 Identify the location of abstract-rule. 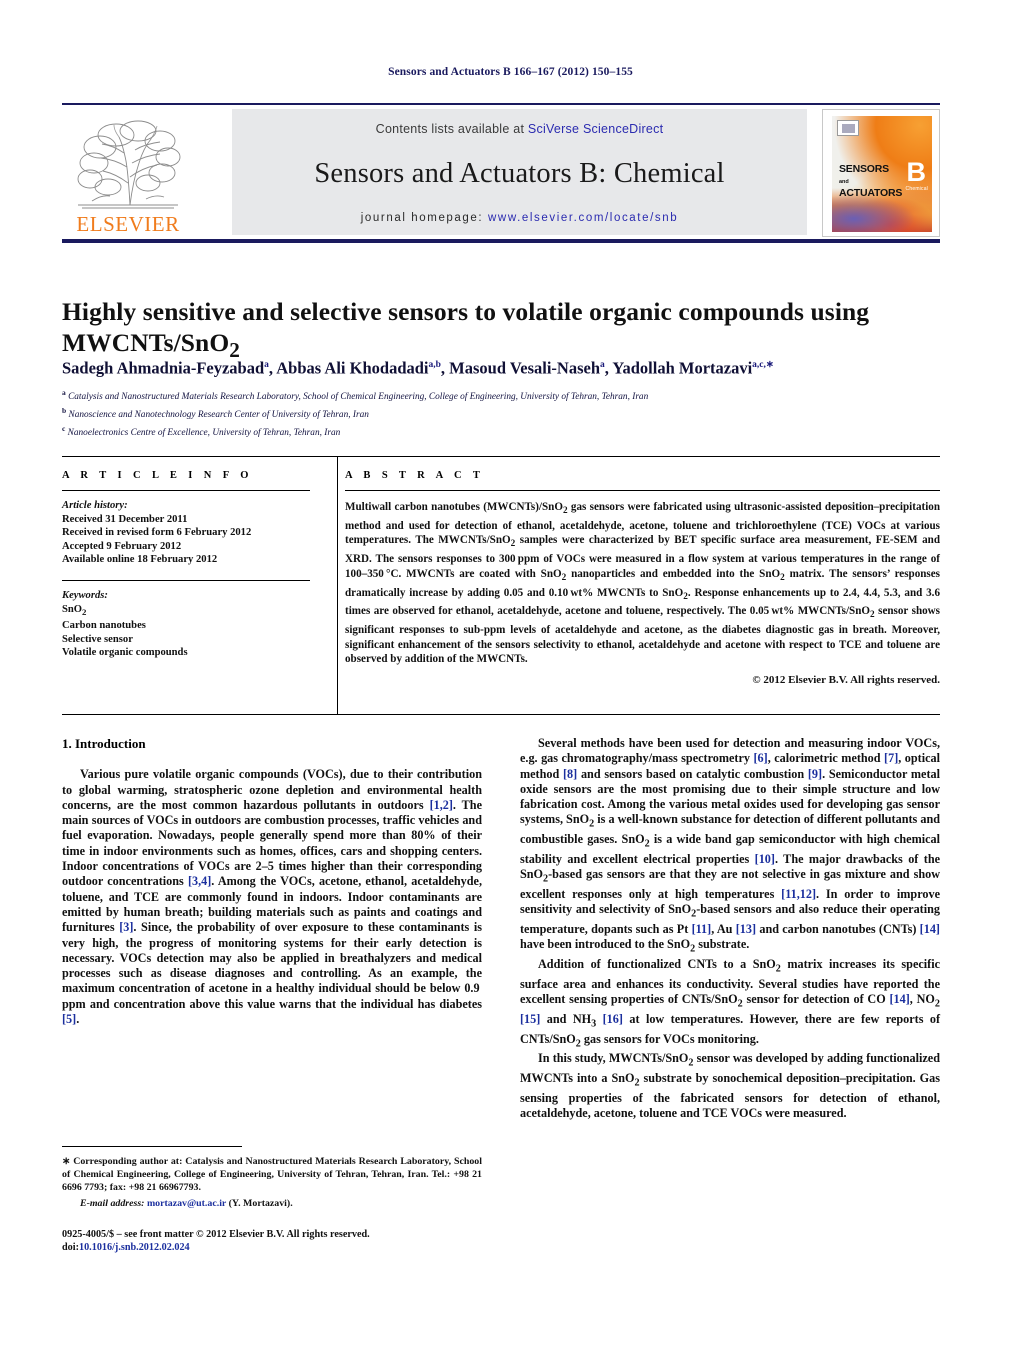
(642, 490).